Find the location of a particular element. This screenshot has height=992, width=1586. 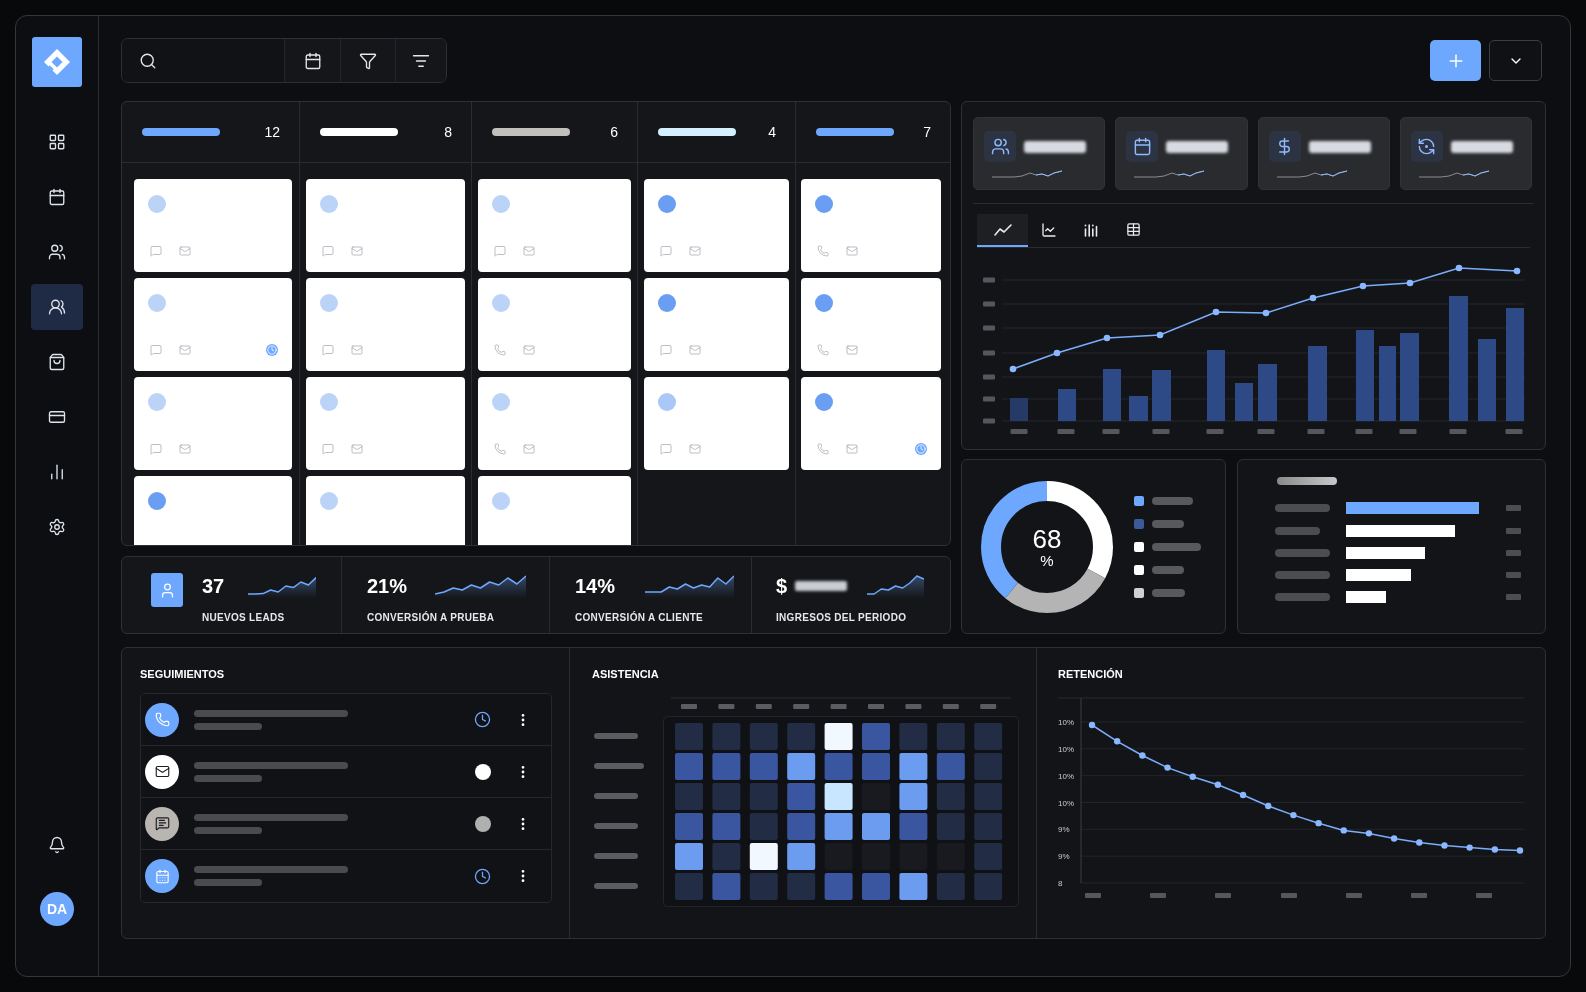

kpi-value: 14% is located at coordinates (595, 586).